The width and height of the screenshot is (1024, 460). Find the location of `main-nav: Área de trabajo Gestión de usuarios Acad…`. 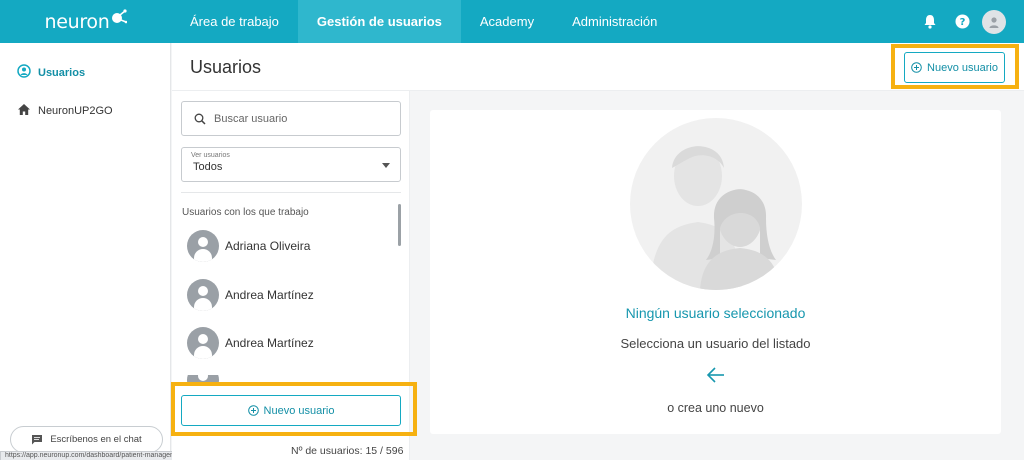

main-nav: Área de trabajo Gestión de usuarios Acad… is located at coordinates (423, 21).